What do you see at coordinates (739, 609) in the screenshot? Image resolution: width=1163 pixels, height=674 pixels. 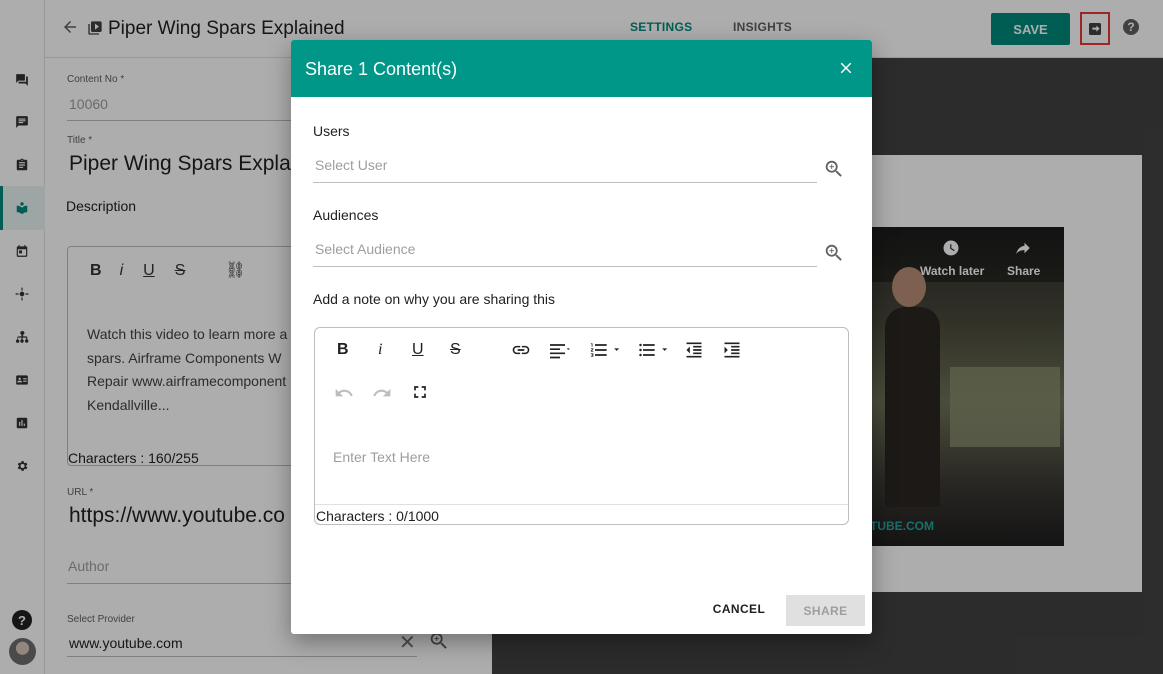 I see `cancel-button: CANCEL` at bounding box center [739, 609].